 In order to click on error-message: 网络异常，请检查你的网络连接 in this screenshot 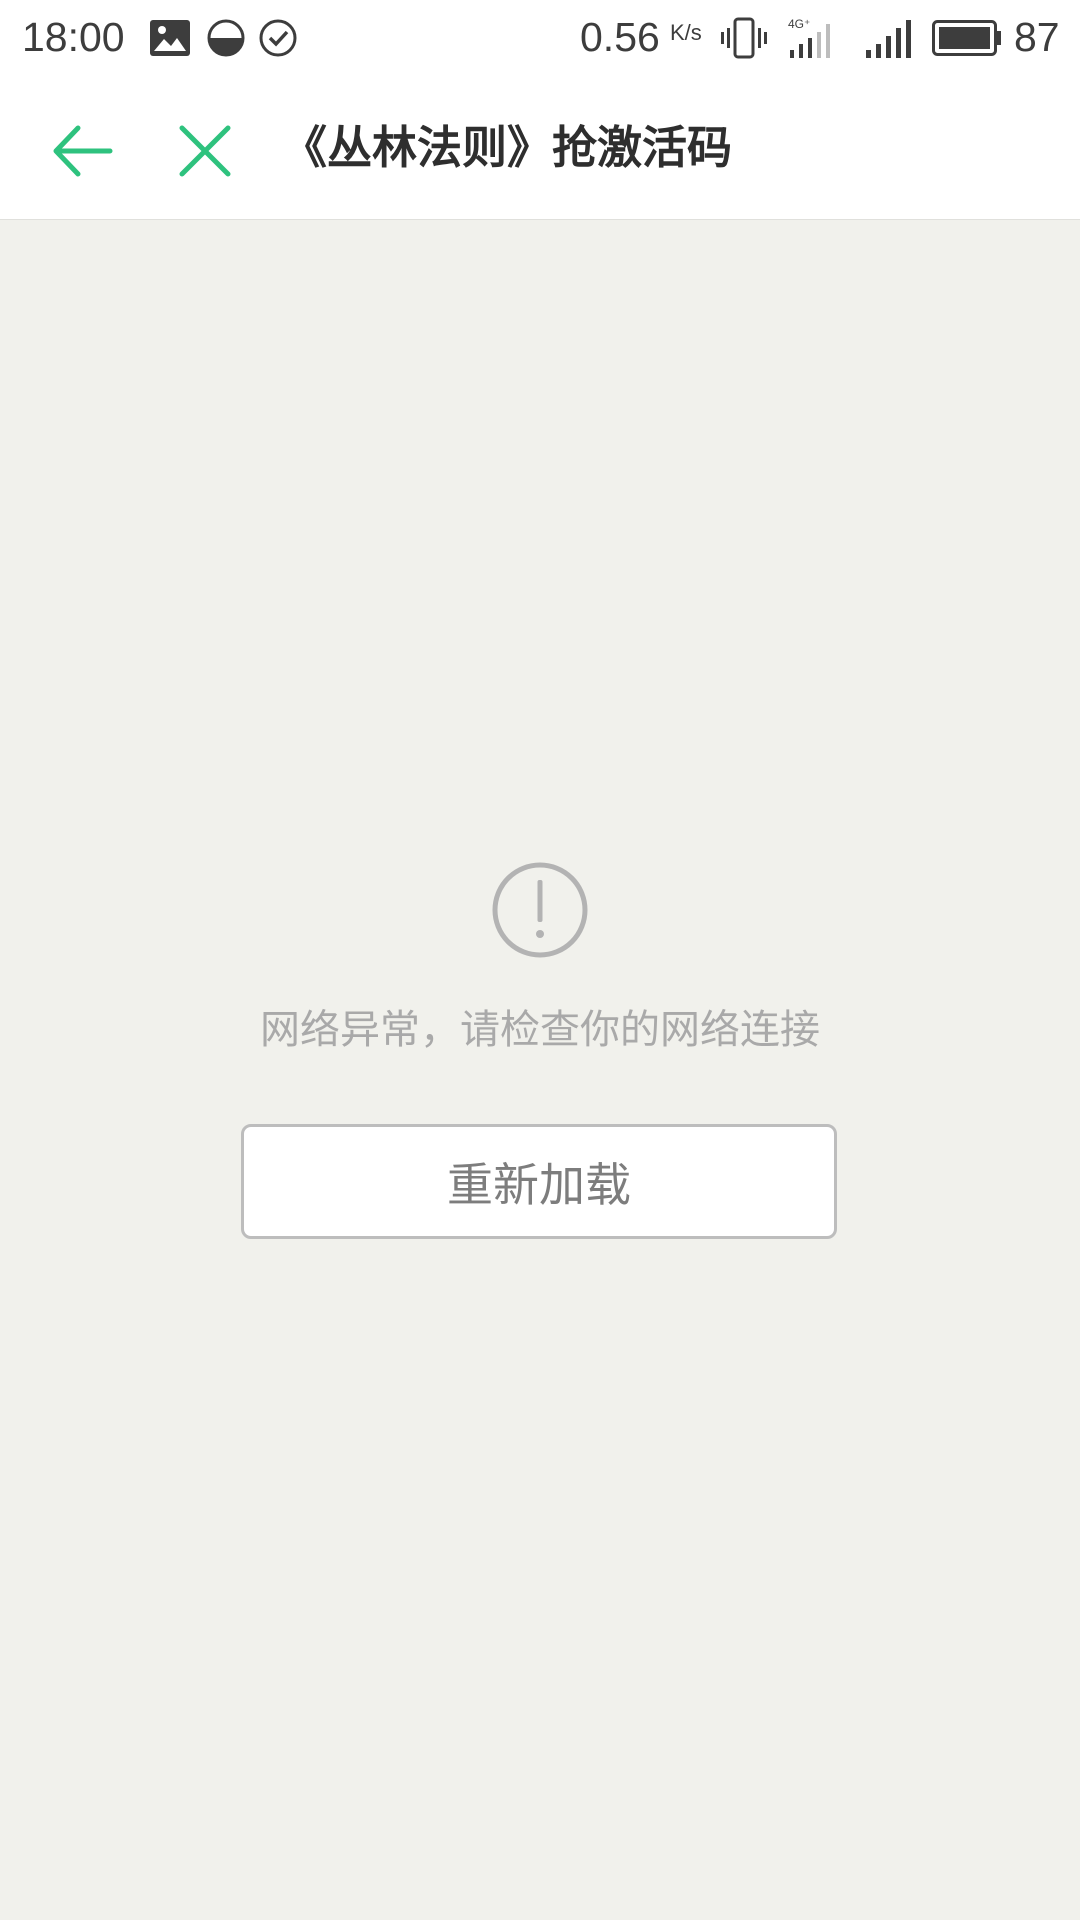, I will do `click(540, 1030)`.